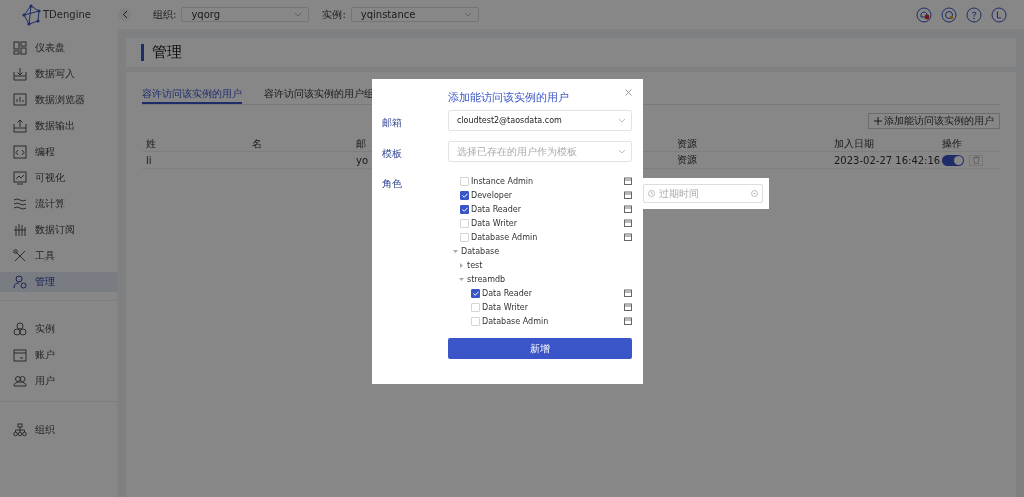 This screenshot has width=1024, height=497. I want to click on help-icon, so click(974, 14).